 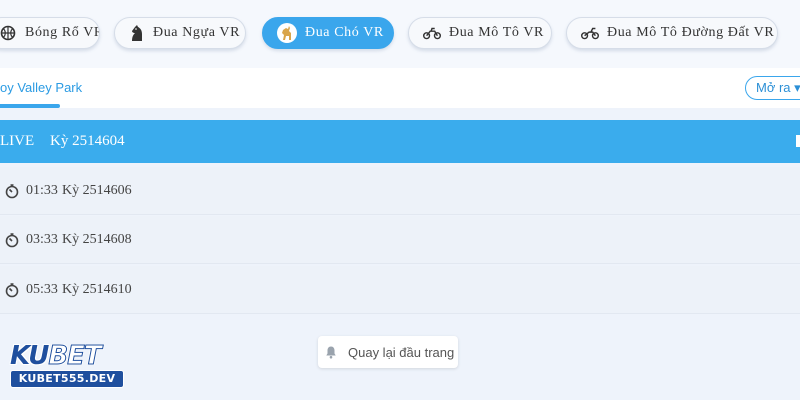 I want to click on kubet-logo: KUBET KUBET555.DEV, so click(x=68, y=368).